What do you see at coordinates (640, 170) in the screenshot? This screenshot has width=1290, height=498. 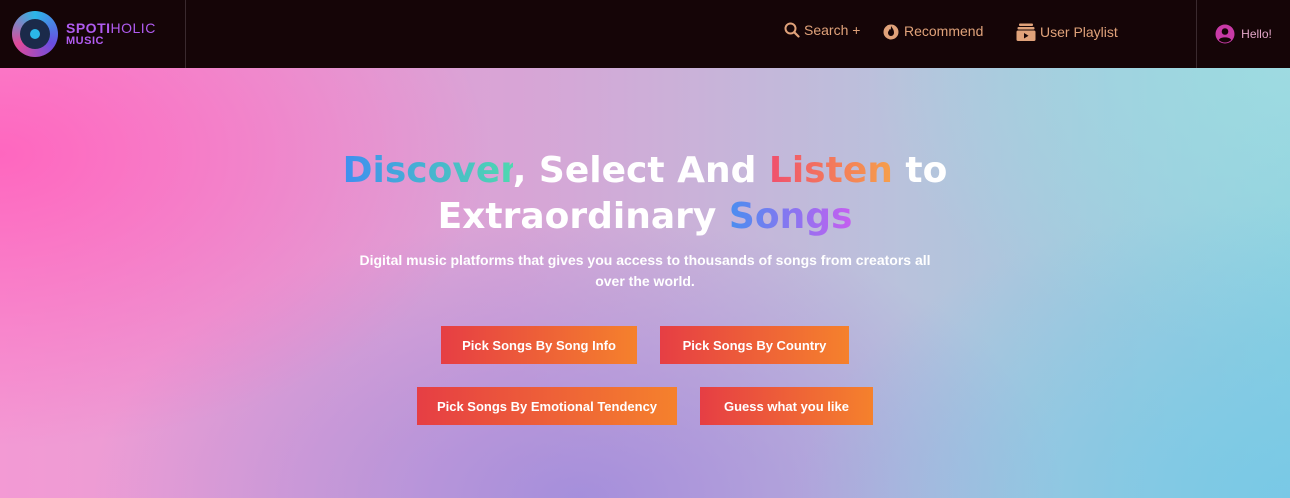 I see `hero-title-mid: , Select And` at bounding box center [640, 170].